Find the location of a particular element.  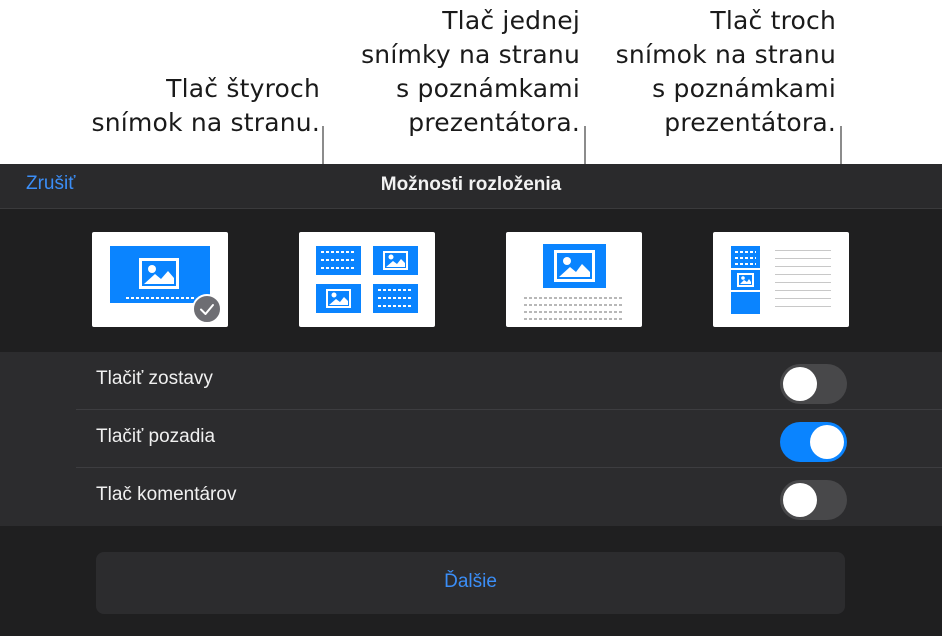

checkmark-icon is located at coordinates (207, 309).